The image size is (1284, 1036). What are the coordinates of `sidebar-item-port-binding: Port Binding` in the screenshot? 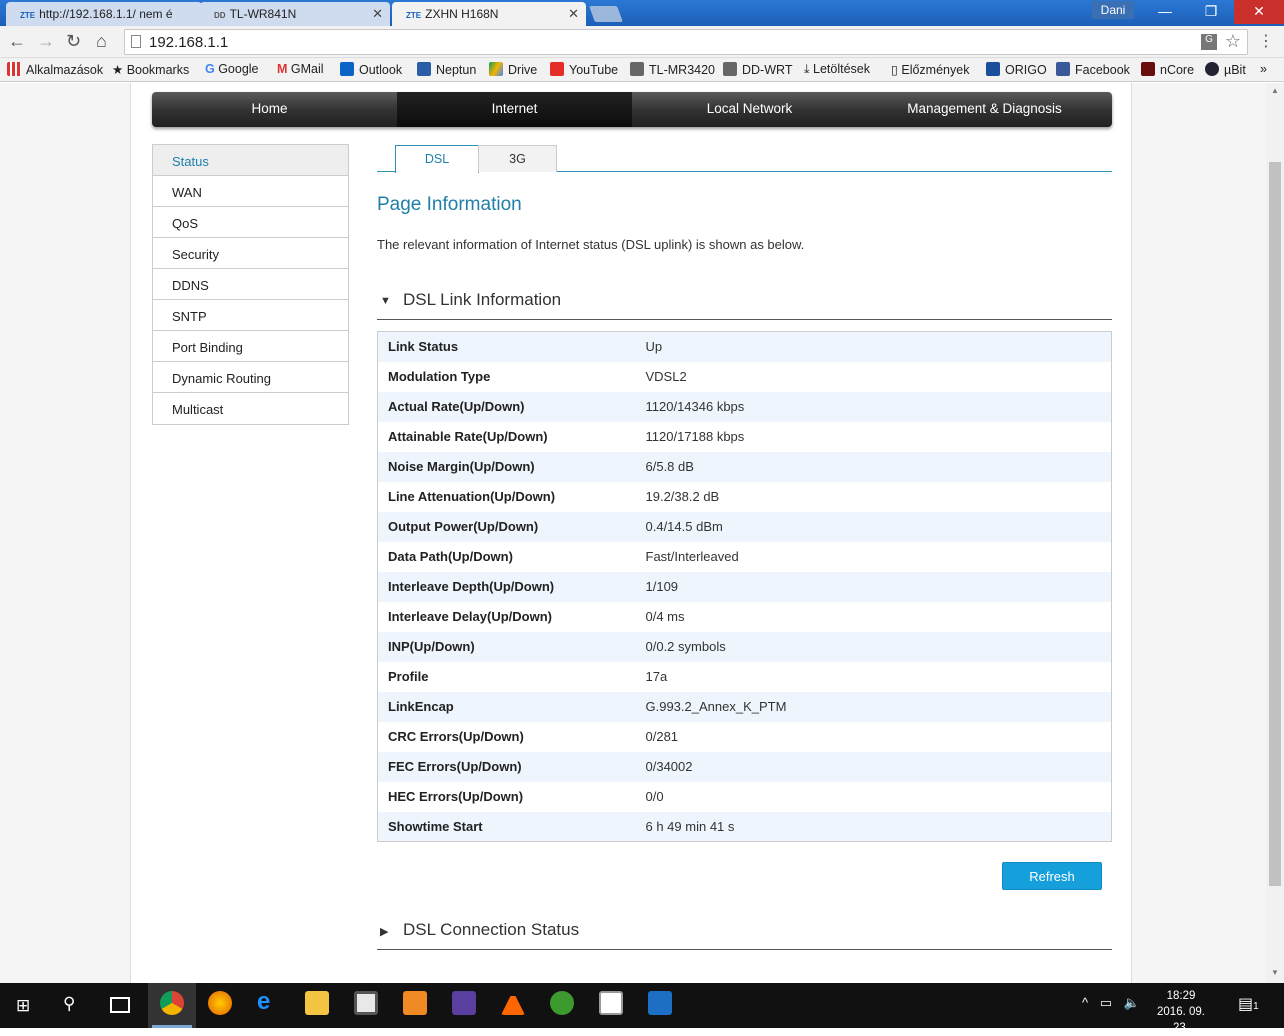 It's located at (250, 346).